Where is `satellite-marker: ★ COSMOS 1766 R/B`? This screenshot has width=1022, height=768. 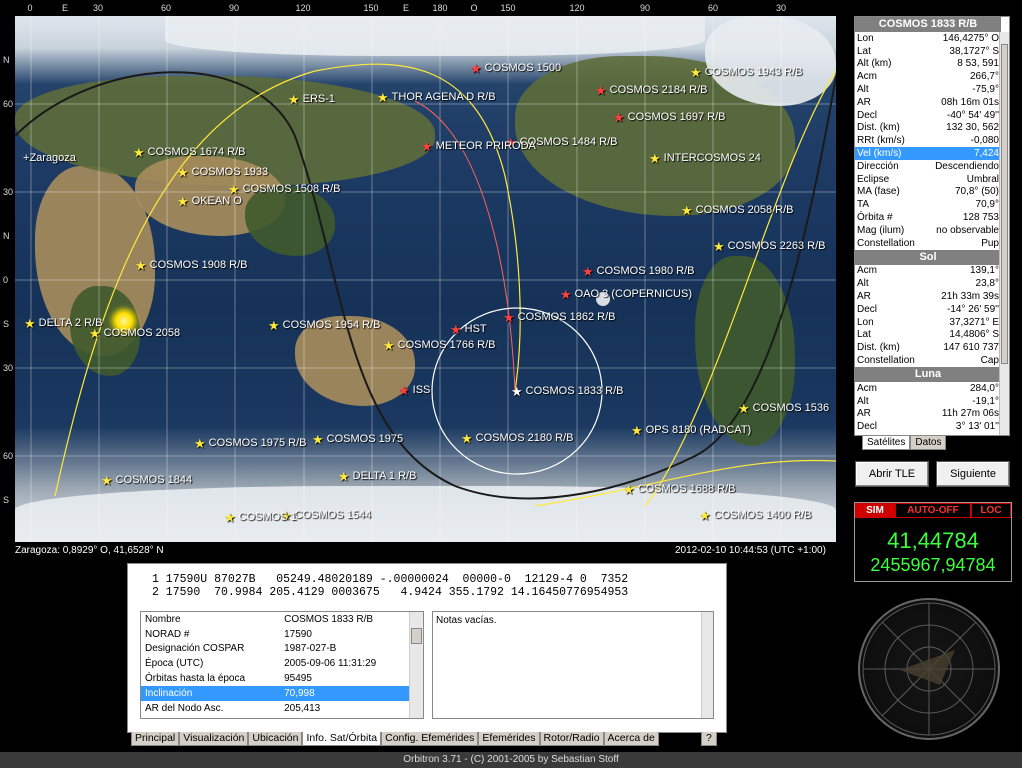
satellite-marker: ★ COSMOS 1766 R/B is located at coordinates (439, 345).